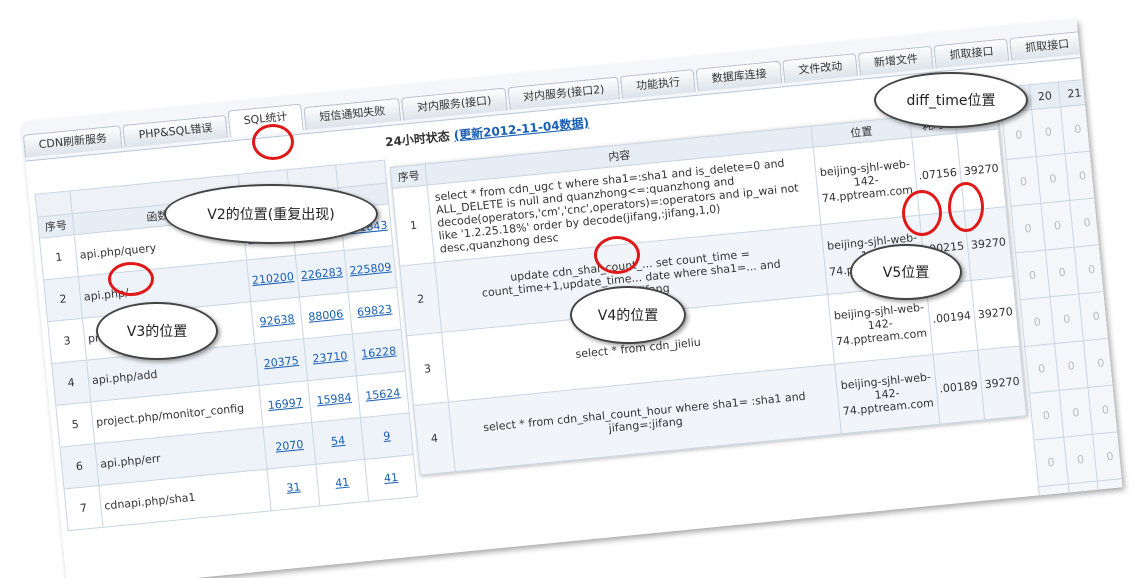 Image resolution: width=1134 pixels, height=578 pixels. Describe the element at coordinates (739, 76) in the screenshot. I see `tab-db-connection: 数据库连接` at that location.